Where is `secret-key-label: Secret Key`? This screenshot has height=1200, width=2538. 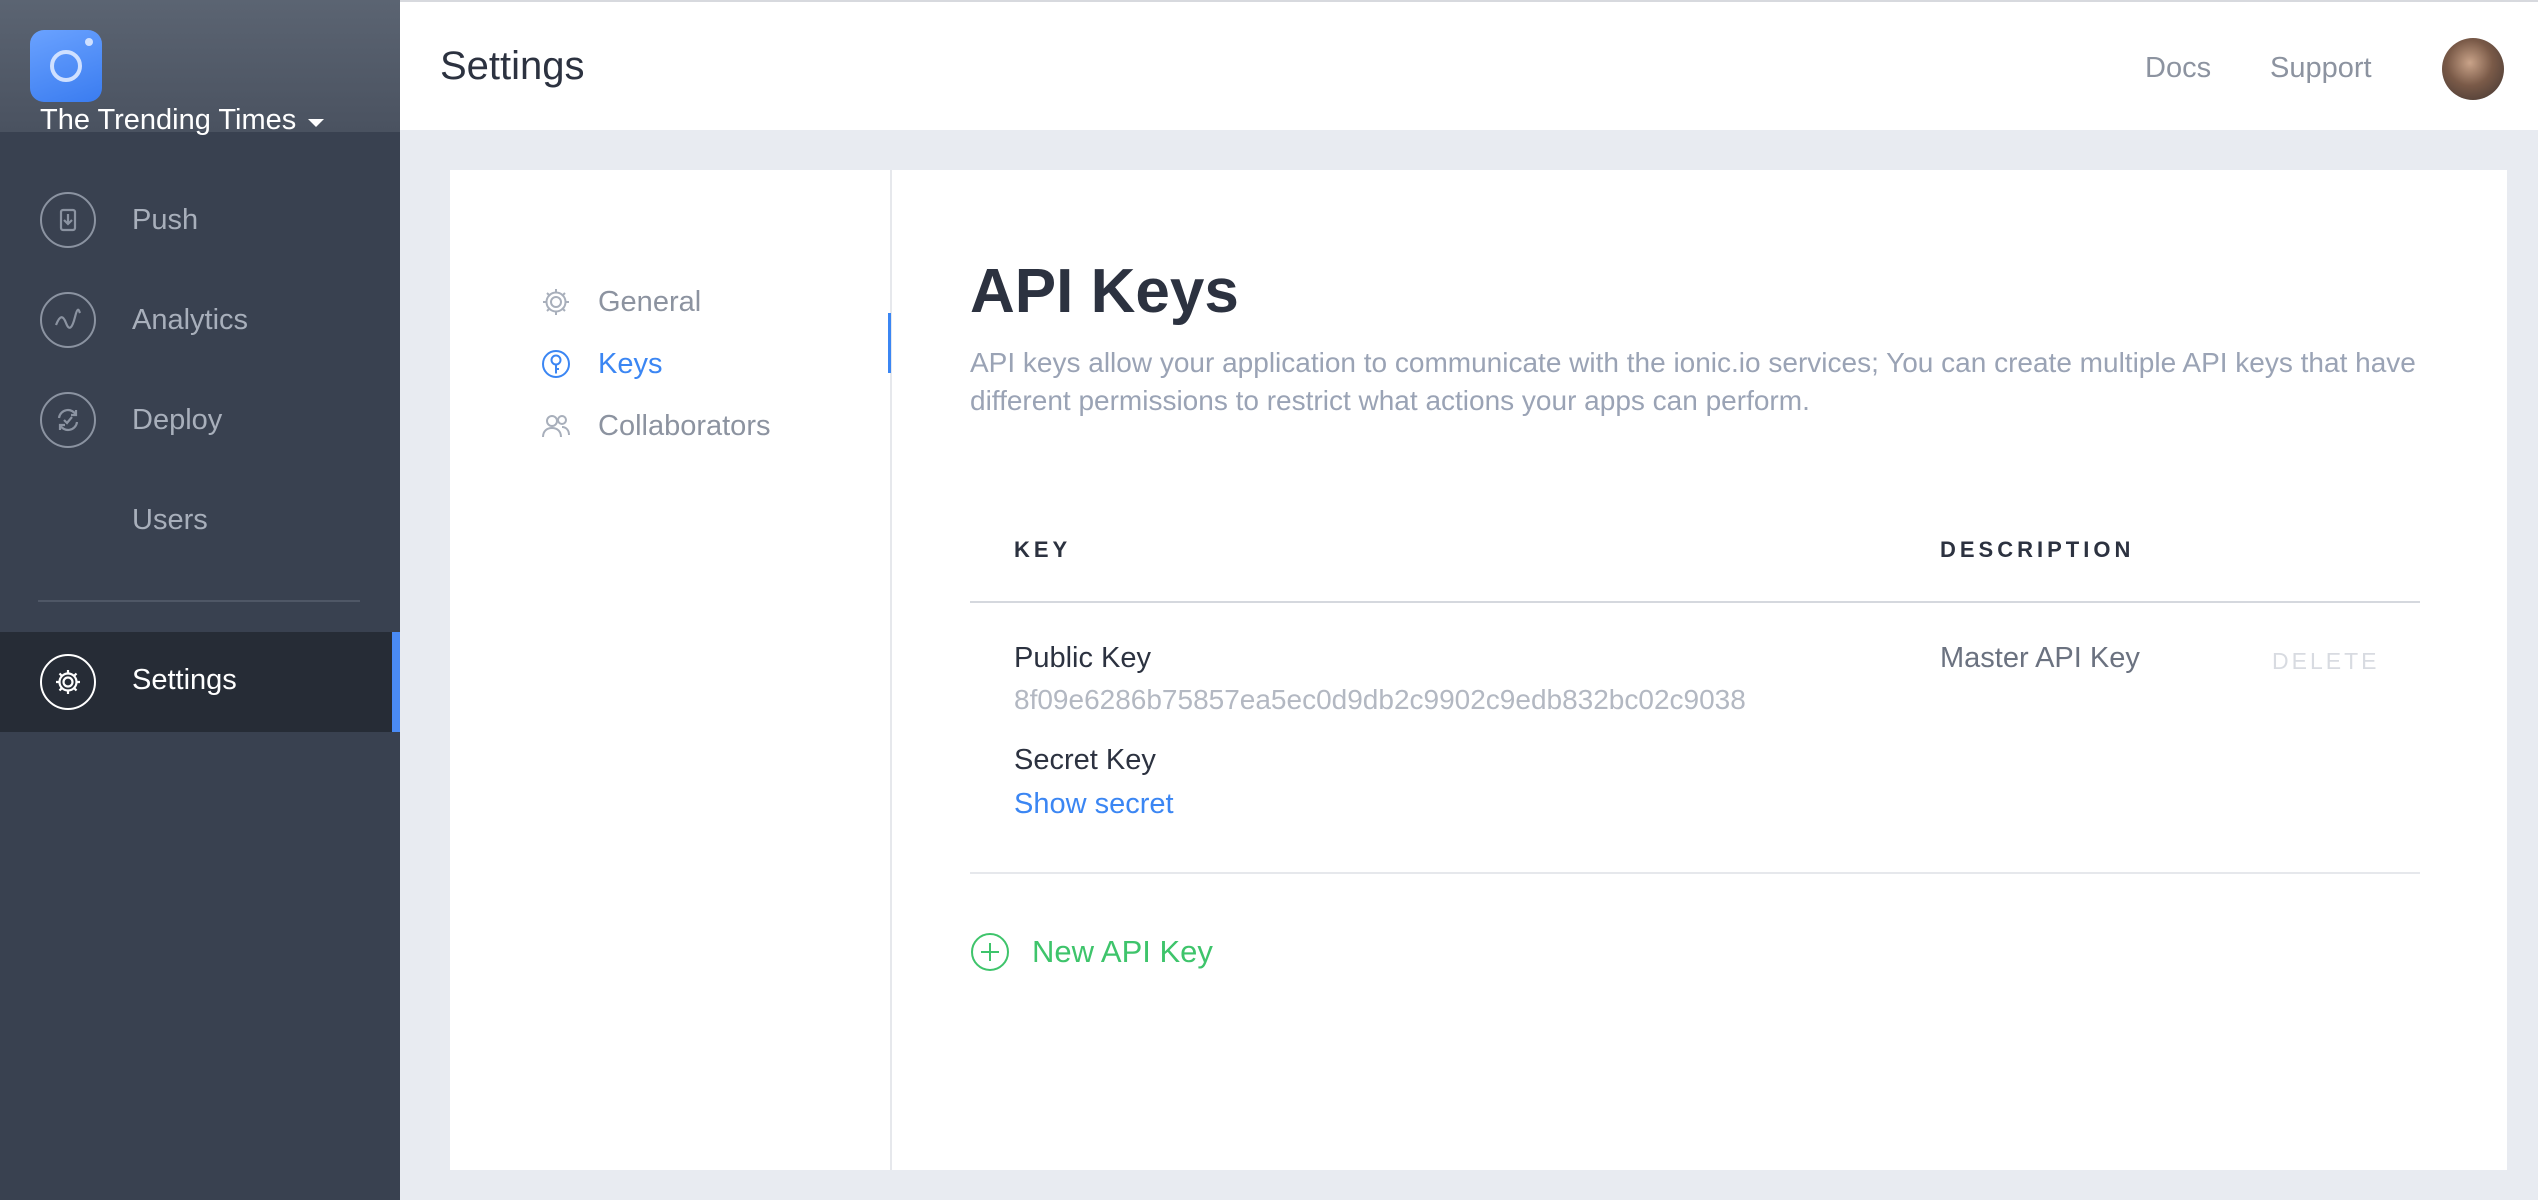
secret-key-label: Secret Key is located at coordinates (1085, 760).